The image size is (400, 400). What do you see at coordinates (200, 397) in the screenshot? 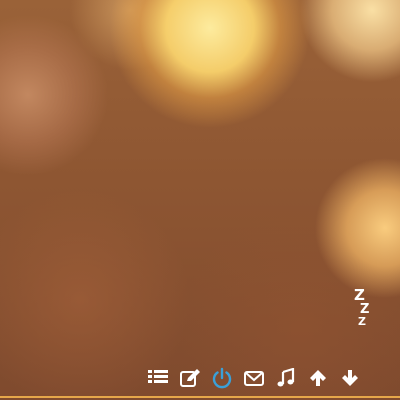
I see `bottom-accent-line` at bounding box center [200, 397].